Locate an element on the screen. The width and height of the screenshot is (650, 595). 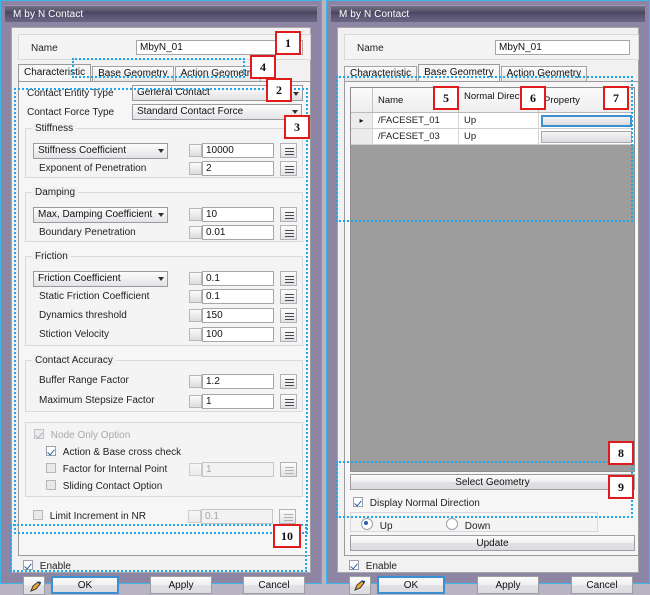
maximum-stepsize-factor-toggle is located at coordinates (195, 401).